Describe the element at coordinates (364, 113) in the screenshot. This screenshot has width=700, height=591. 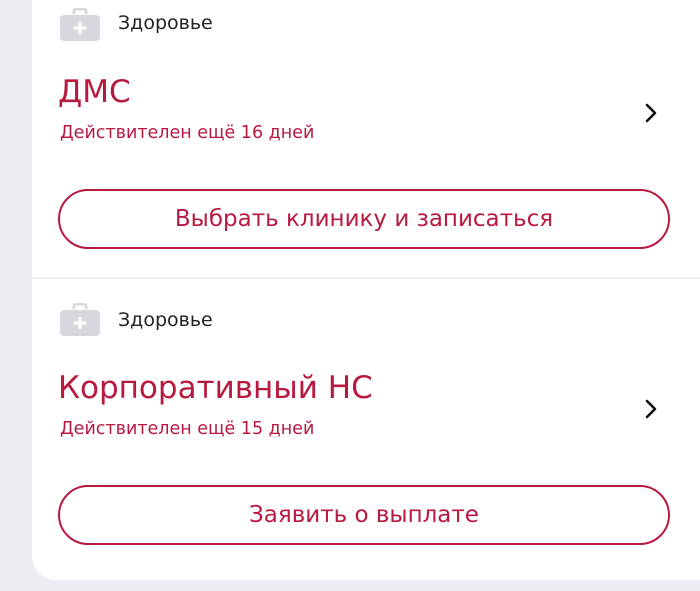
I see `product-row-dms: ДМС Действителен ещё 16 дней` at that location.